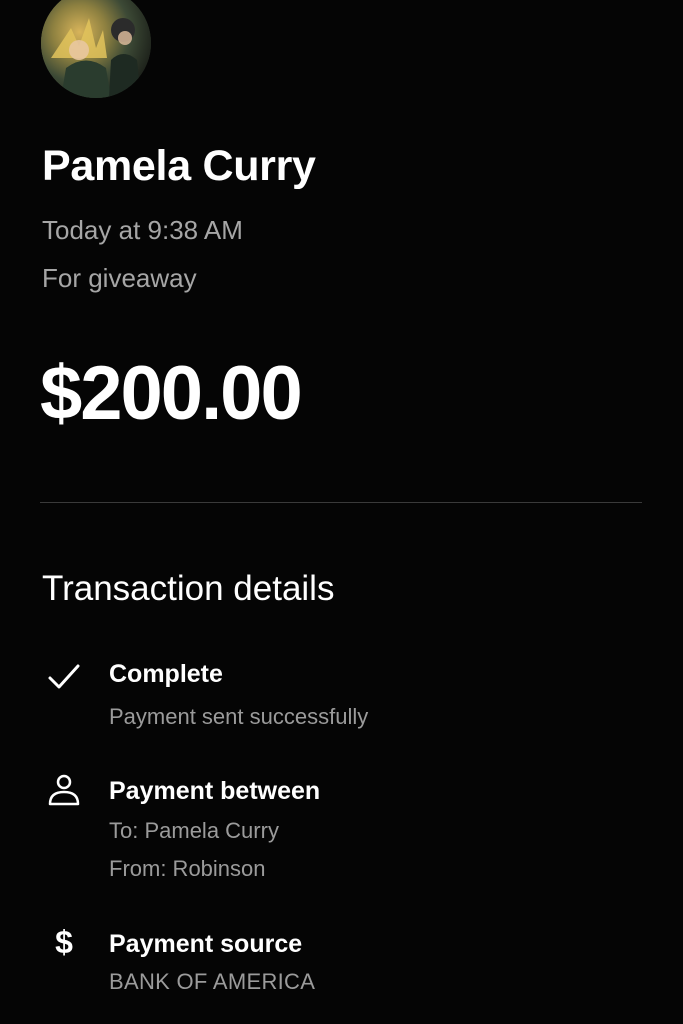  I want to click on payment-between-label: Payment between, so click(215, 791).